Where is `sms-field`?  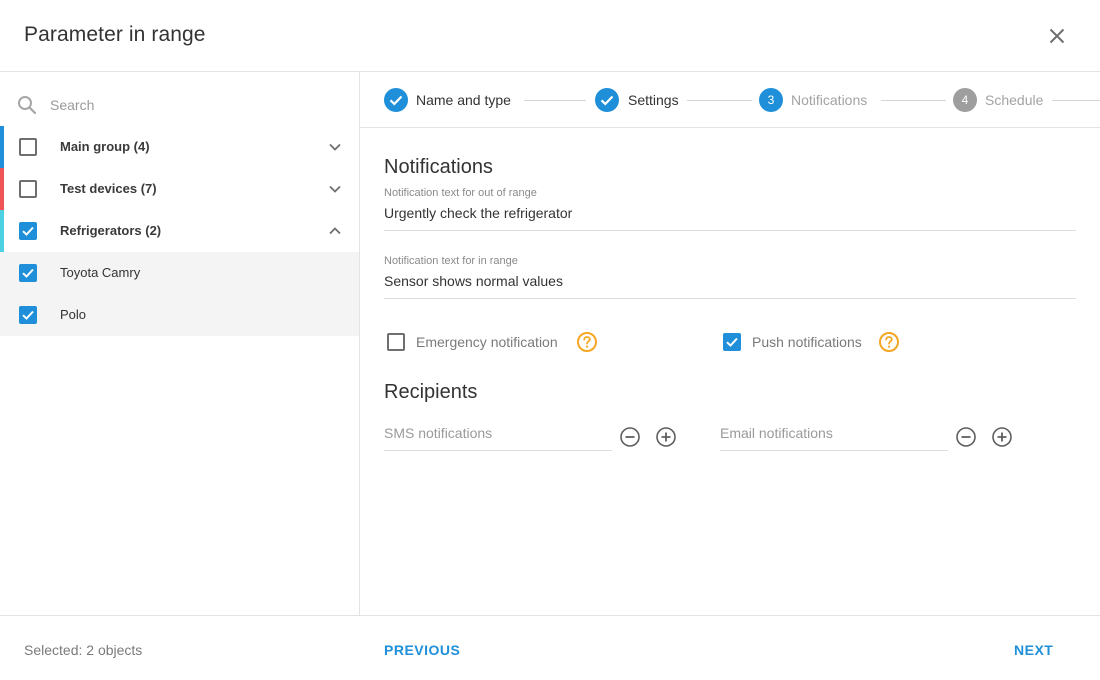
sms-field is located at coordinates (498, 436).